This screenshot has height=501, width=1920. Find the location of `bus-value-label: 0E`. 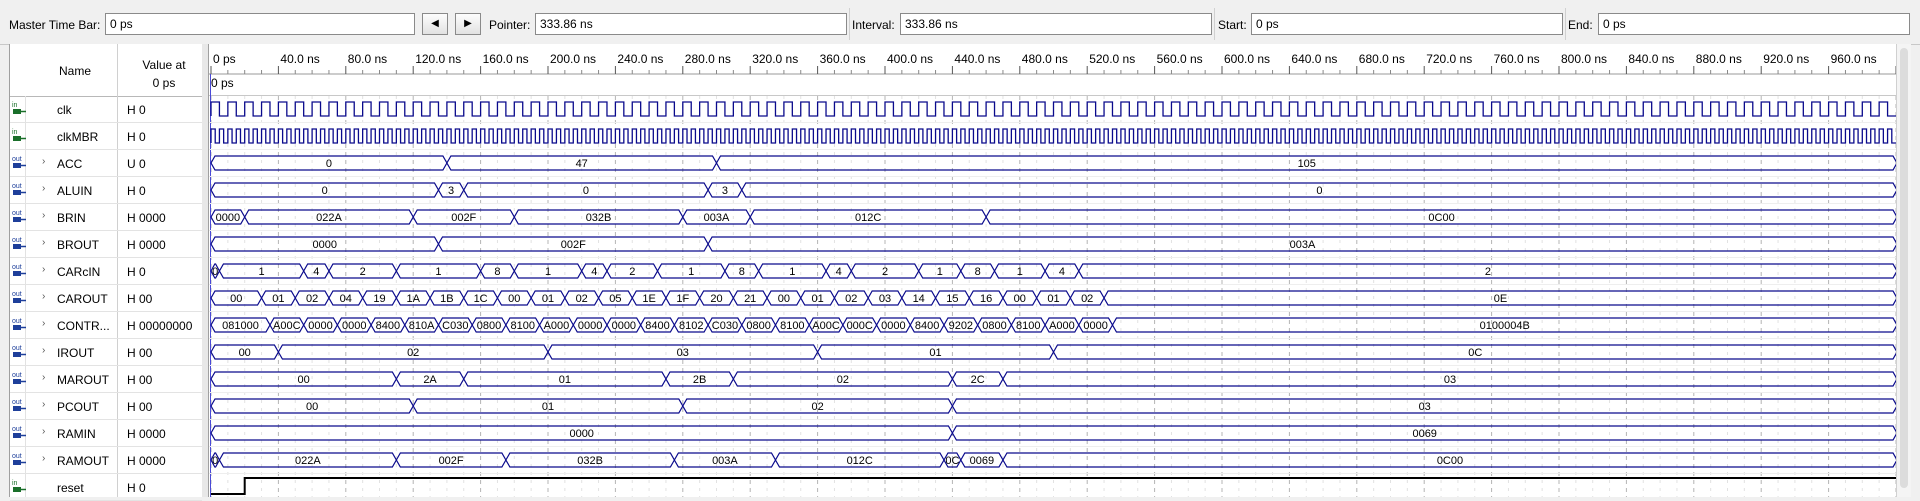

bus-value-label: 0E is located at coordinates (1500, 299).